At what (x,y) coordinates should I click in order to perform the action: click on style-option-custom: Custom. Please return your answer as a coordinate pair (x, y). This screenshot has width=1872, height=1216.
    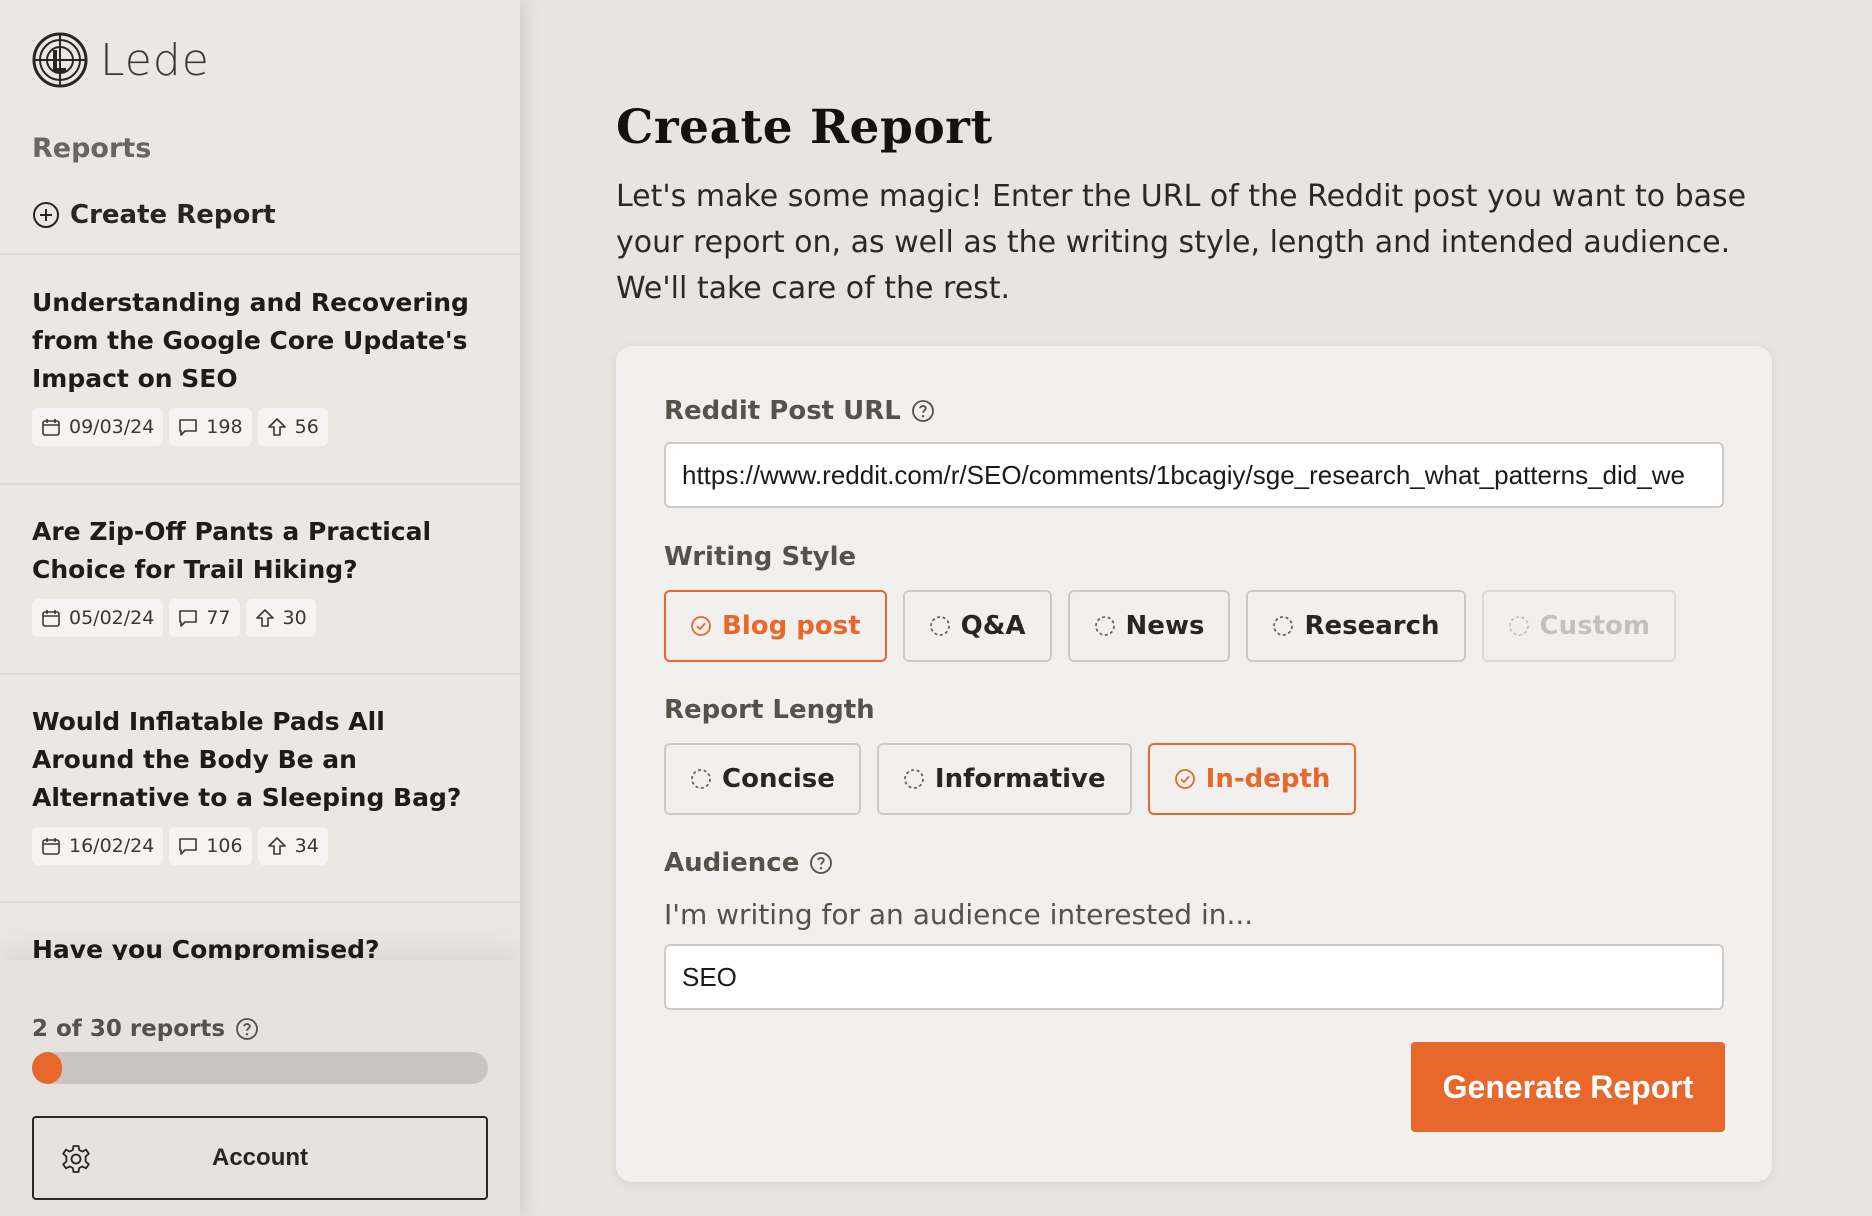
    Looking at the image, I should click on (1578, 626).